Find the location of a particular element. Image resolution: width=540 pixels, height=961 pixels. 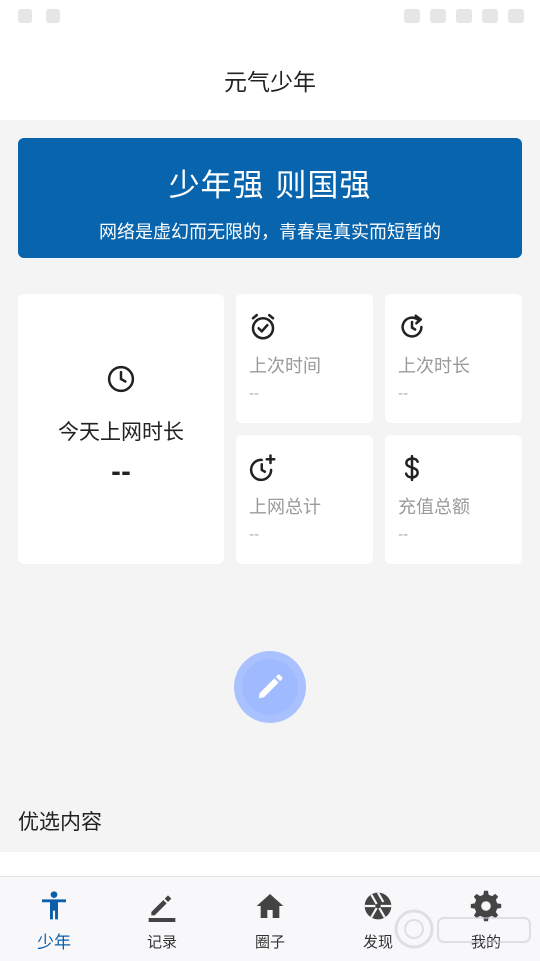

banner-headline: 少年强 则国强 is located at coordinates (270, 186).